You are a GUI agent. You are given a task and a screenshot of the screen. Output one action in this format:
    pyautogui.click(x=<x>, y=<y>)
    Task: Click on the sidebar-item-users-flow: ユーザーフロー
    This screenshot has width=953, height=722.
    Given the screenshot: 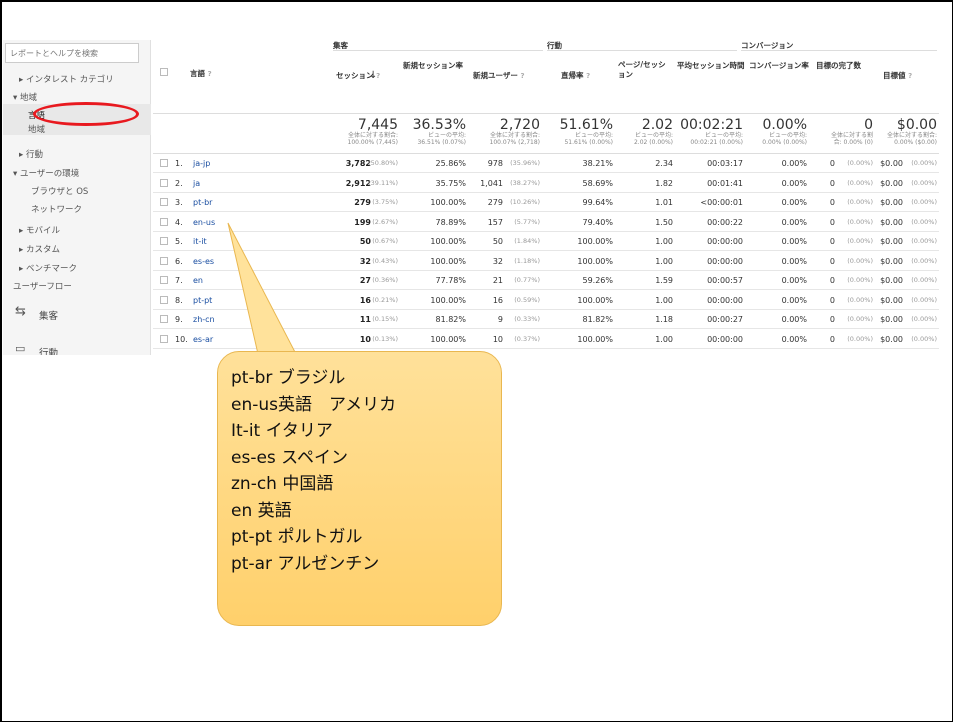 What is the action you would take?
    pyautogui.click(x=42, y=286)
    